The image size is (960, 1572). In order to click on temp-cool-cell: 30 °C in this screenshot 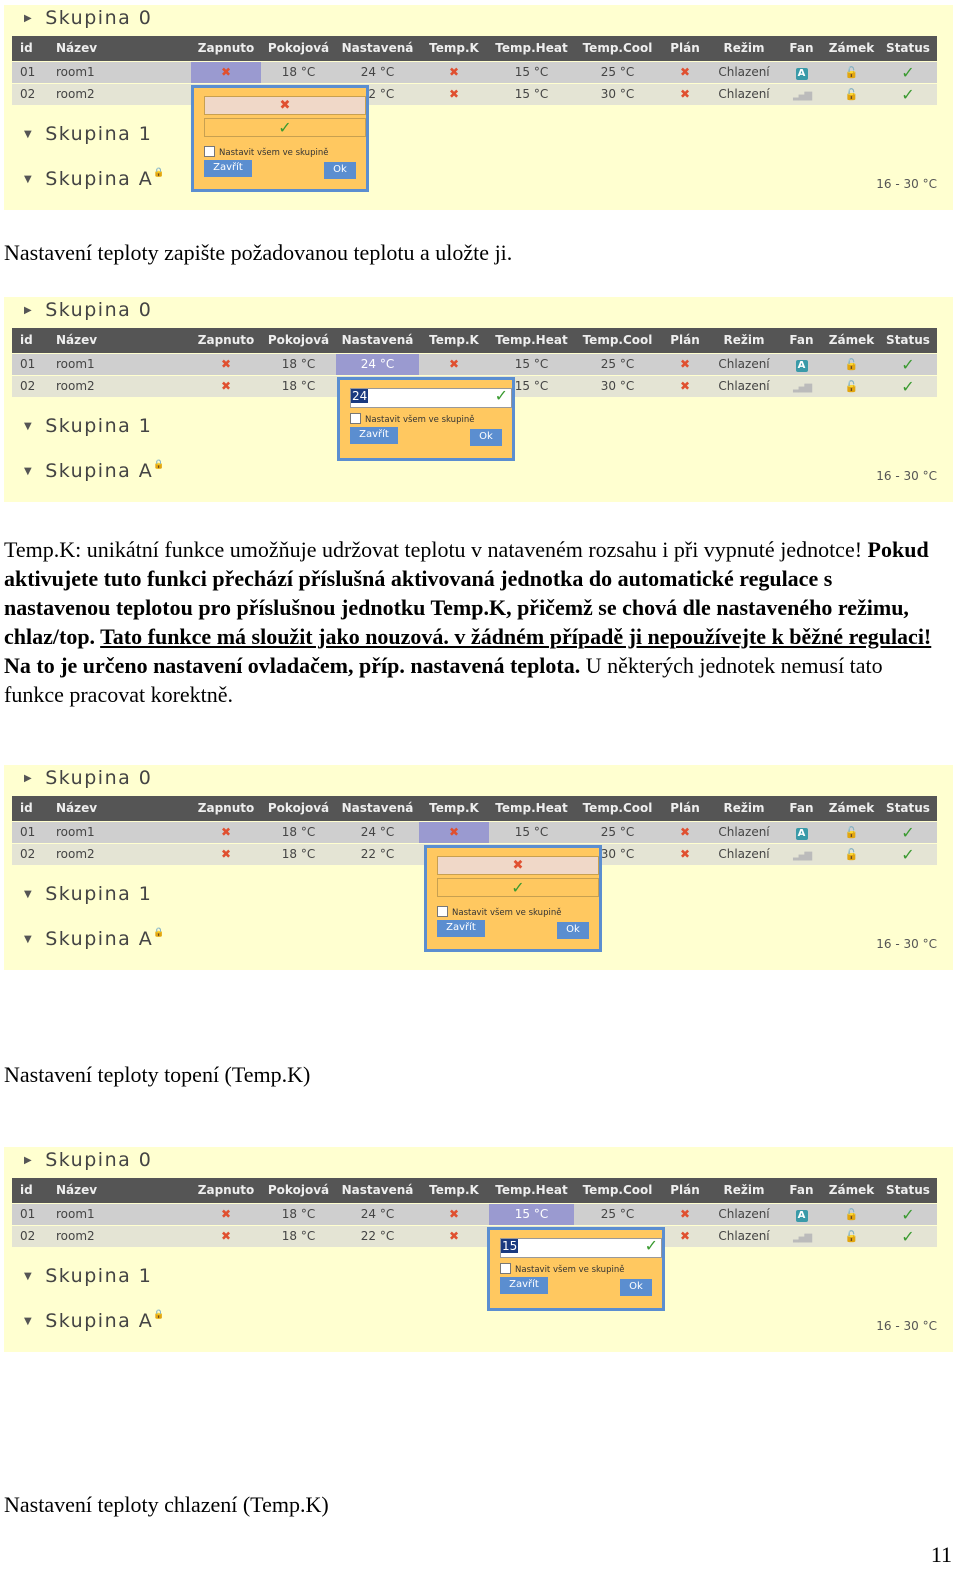, I will do `click(617, 386)`.